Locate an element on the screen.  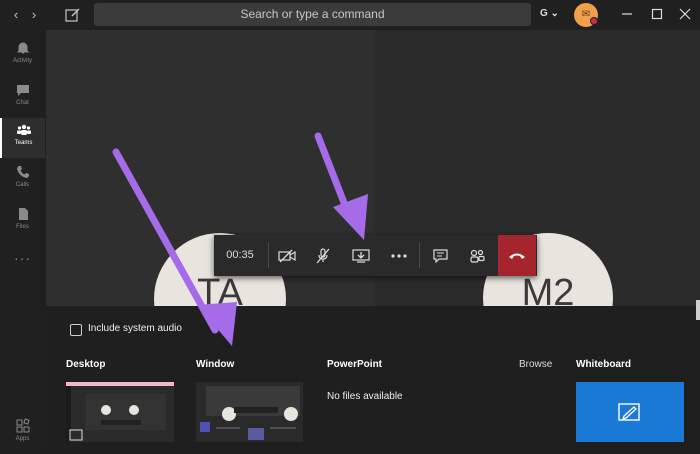
rail-item-chat: Chat is located at coordinates (22, 98).